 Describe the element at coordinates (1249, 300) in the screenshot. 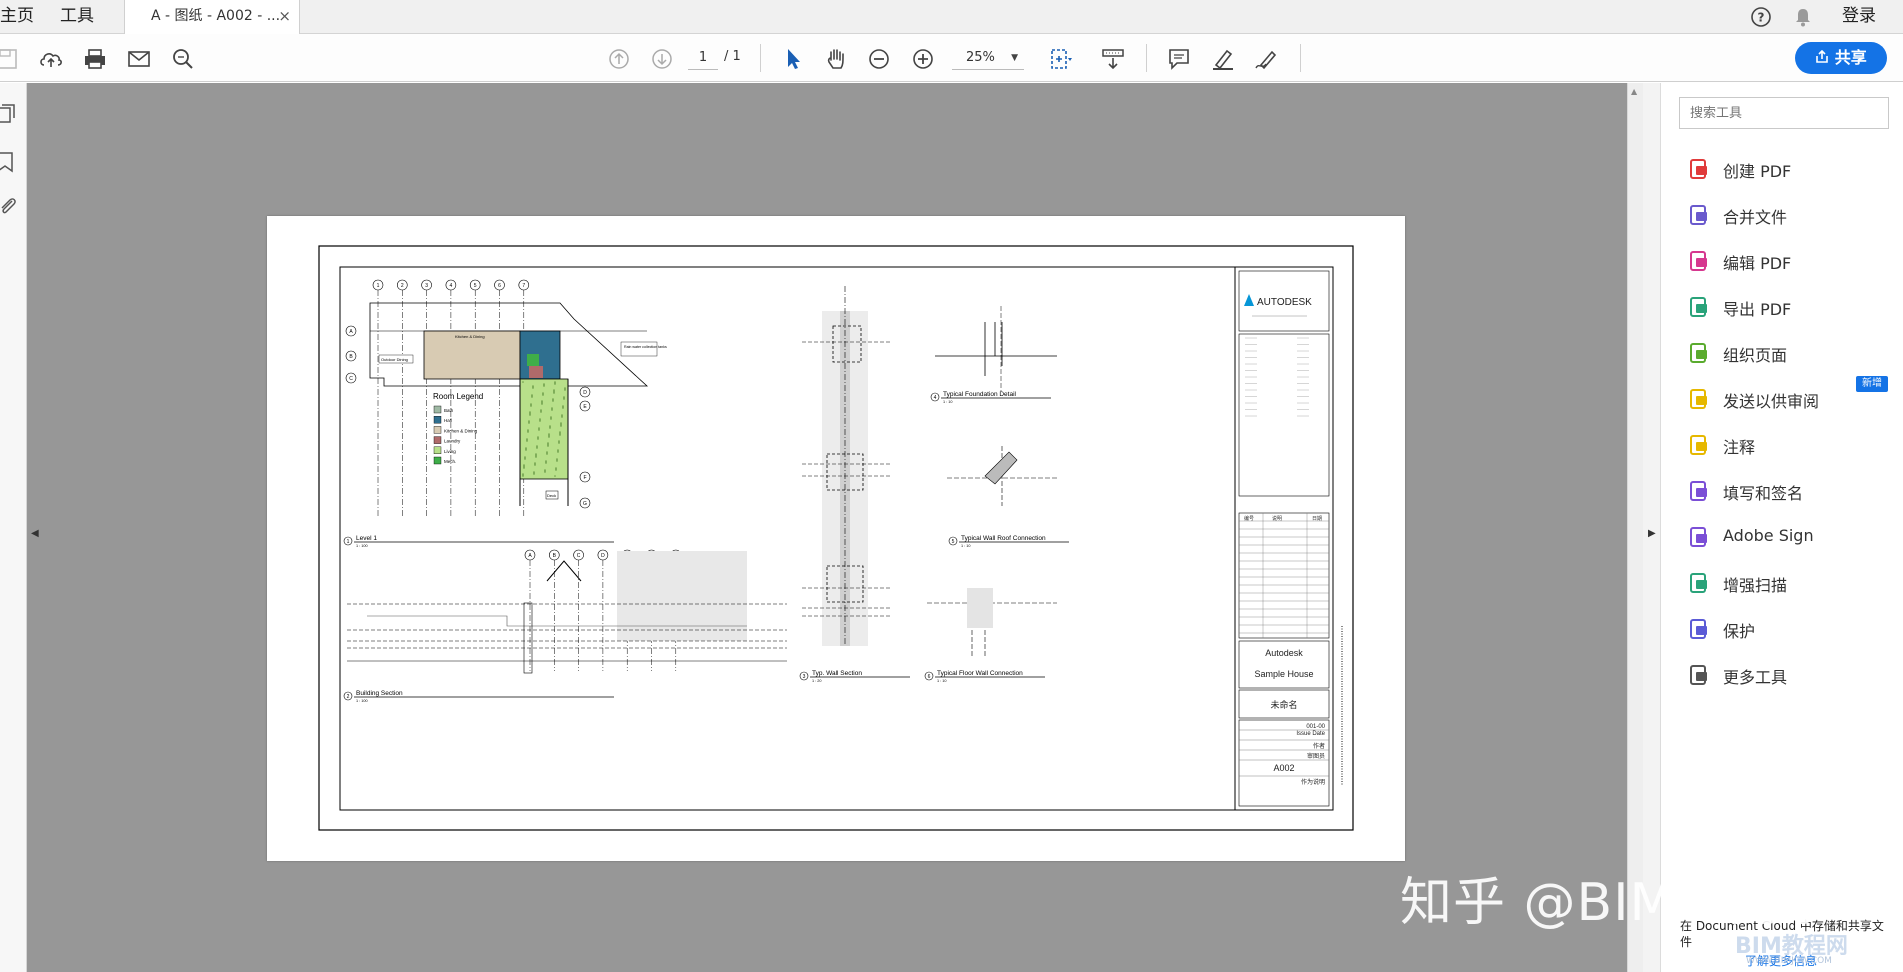

I see `autodesk-logo-icon` at that location.